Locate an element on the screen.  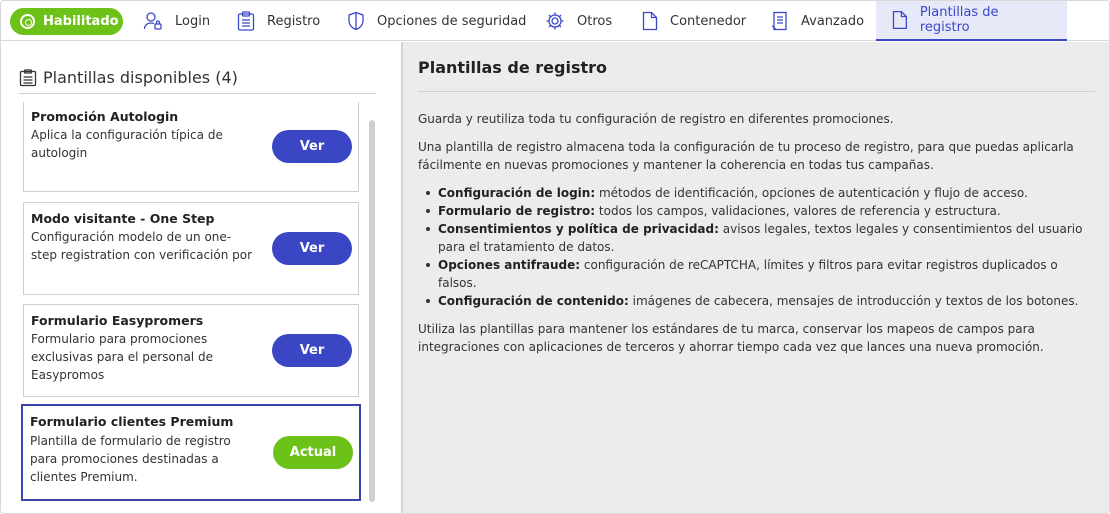
tab-contenedor: Contenedor is located at coordinates (694, 21).